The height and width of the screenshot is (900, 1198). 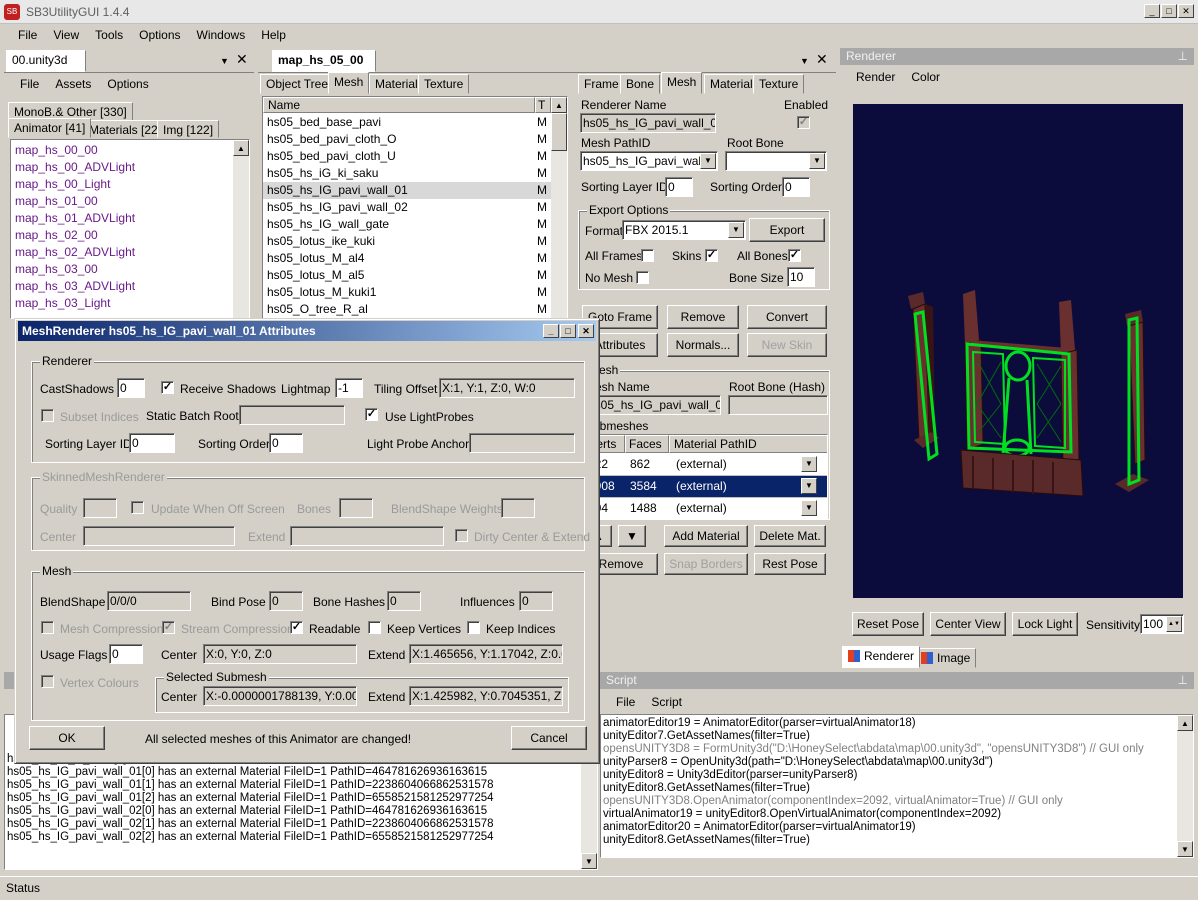 What do you see at coordinates (790, 564) in the screenshot?
I see `rest-pose-button: Rest Pose` at bounding box center [790, 564].